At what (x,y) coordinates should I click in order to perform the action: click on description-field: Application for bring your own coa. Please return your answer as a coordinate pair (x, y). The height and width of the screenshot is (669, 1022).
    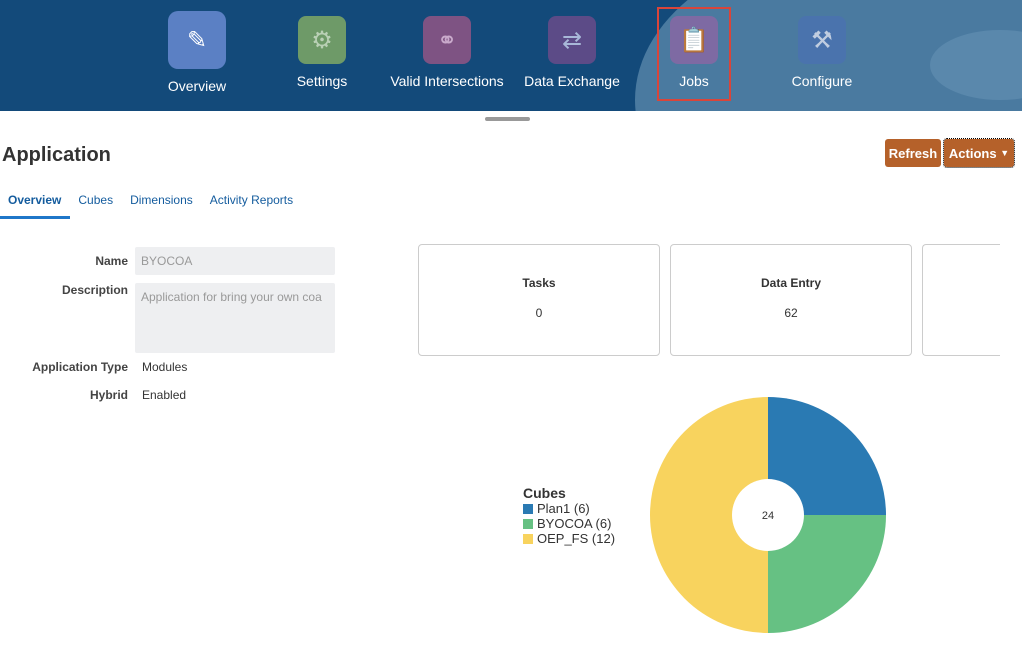
    Looking at the image, I should click on (235, 318).